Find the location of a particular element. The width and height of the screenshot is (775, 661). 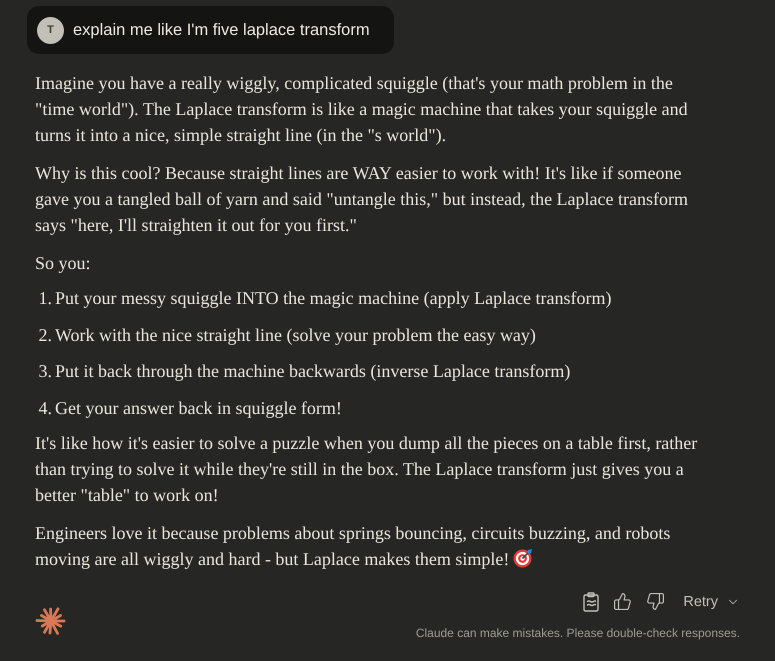

list-number: 1. is located at coordinates (45, 298).